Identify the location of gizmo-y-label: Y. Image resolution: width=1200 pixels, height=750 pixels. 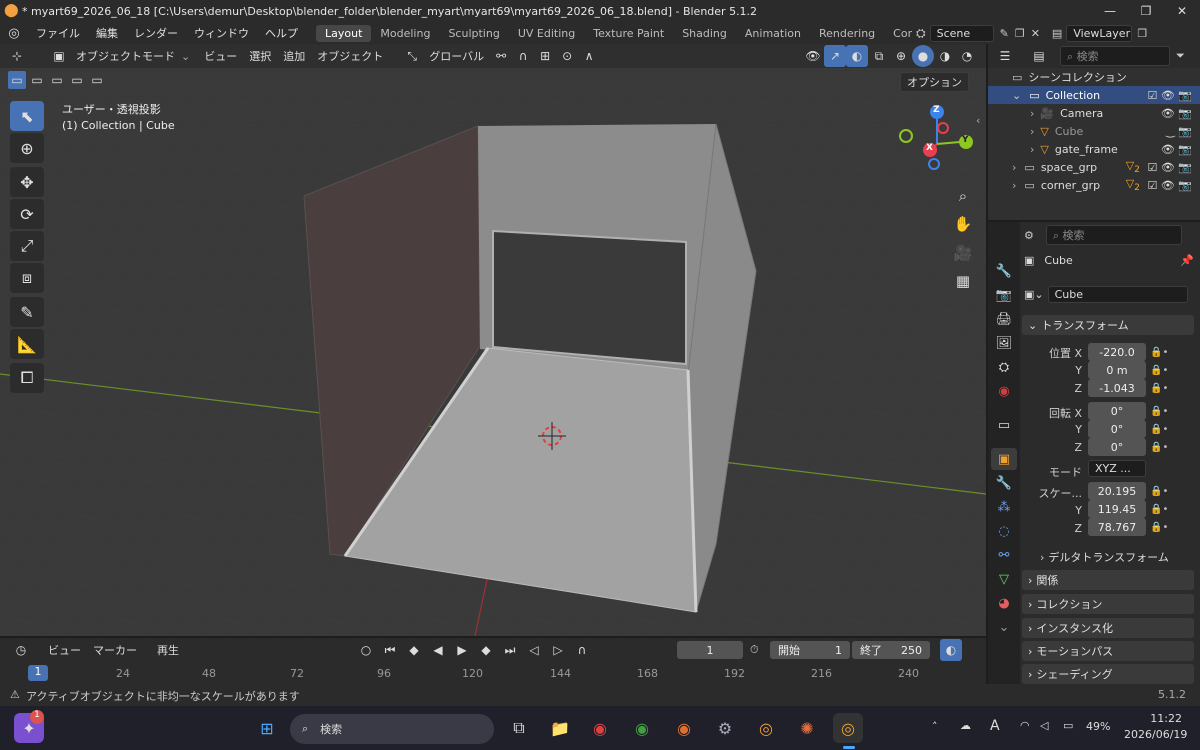
(965, 140).